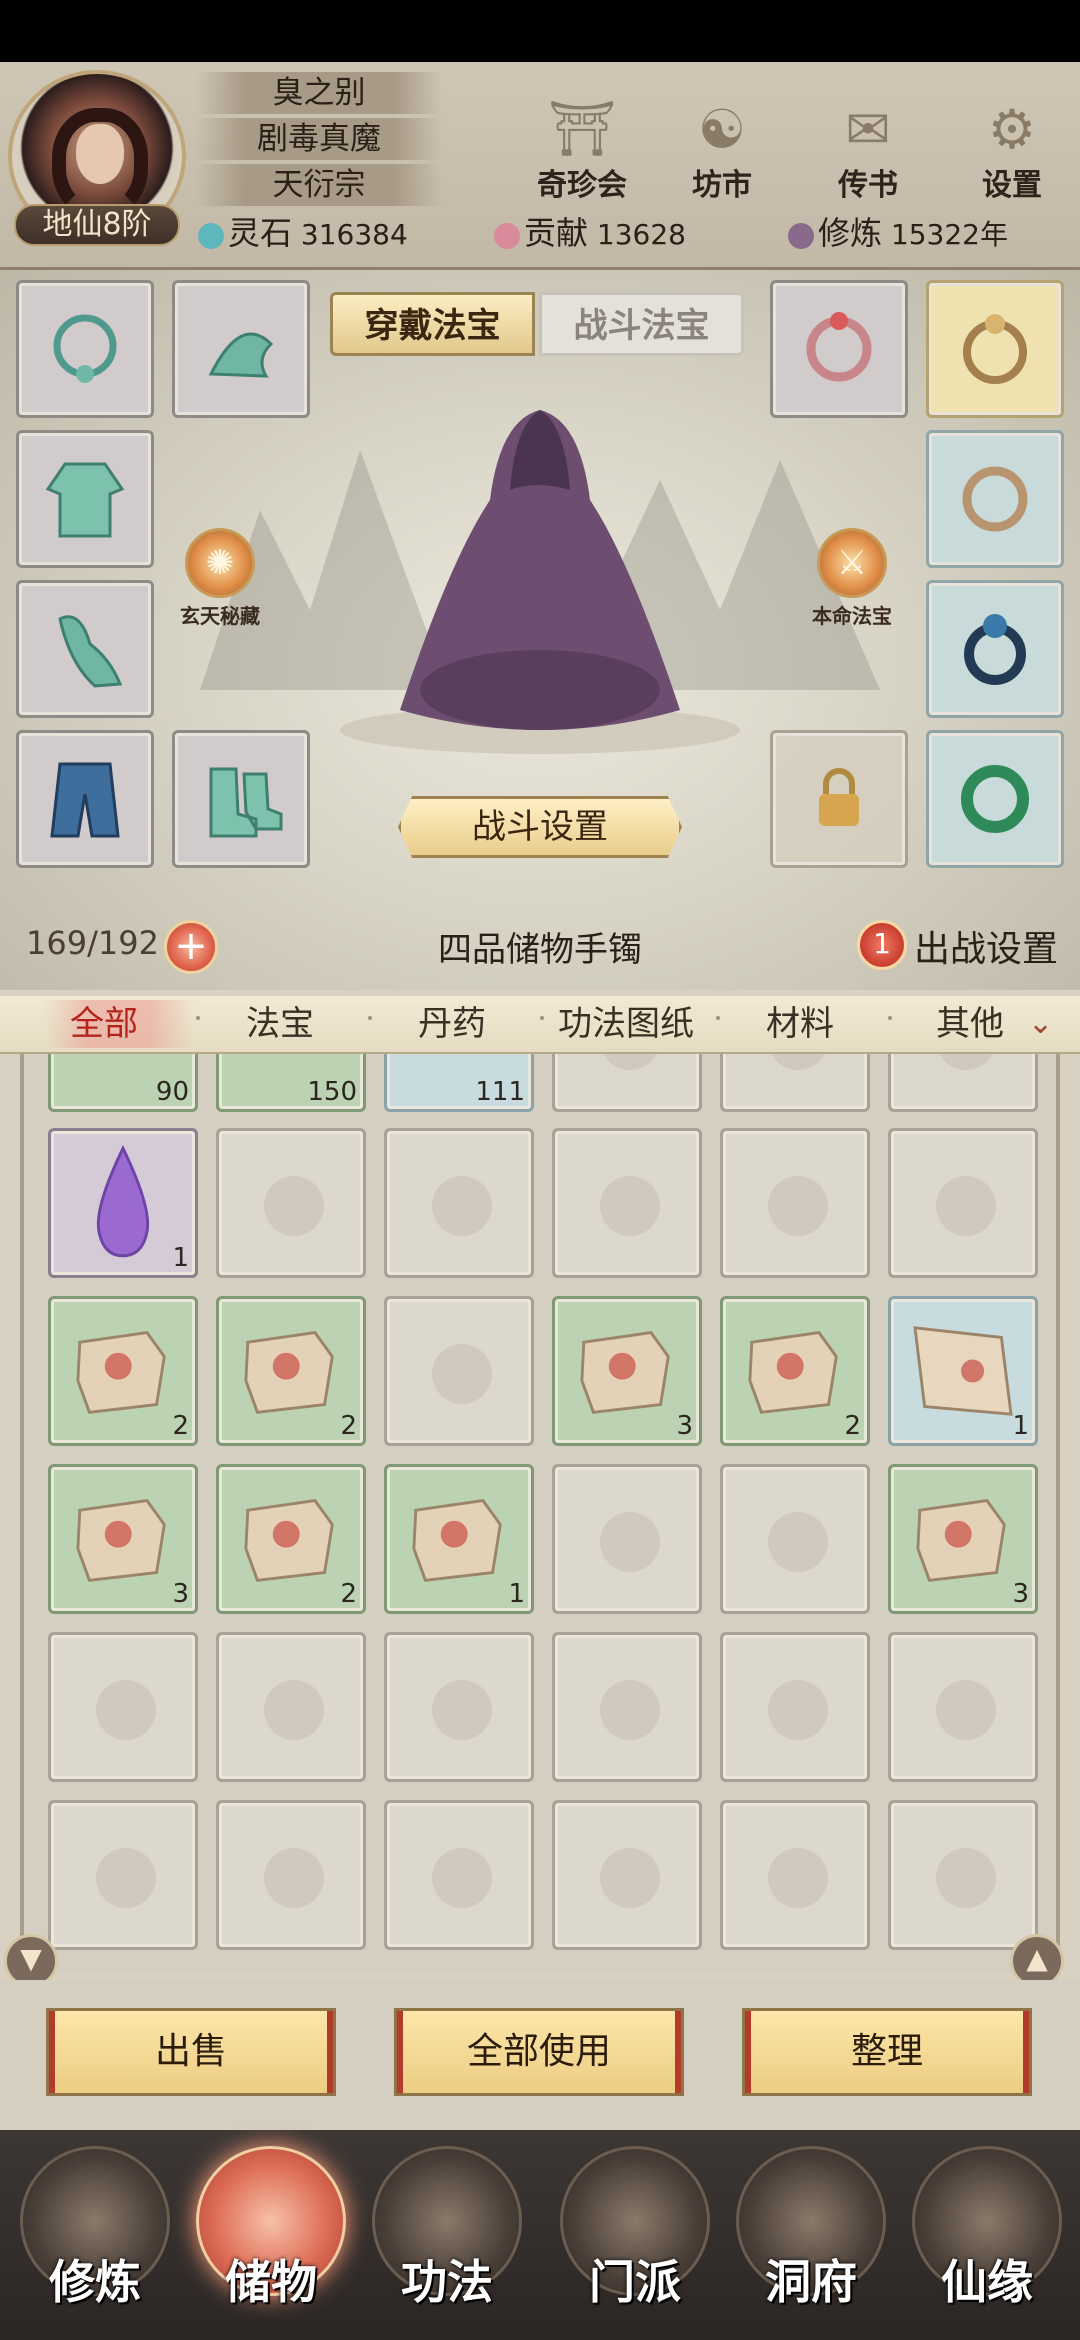 This screenshot has height=2340, width=1080. I want to click on item-count: 1, so click(1020, 1426).